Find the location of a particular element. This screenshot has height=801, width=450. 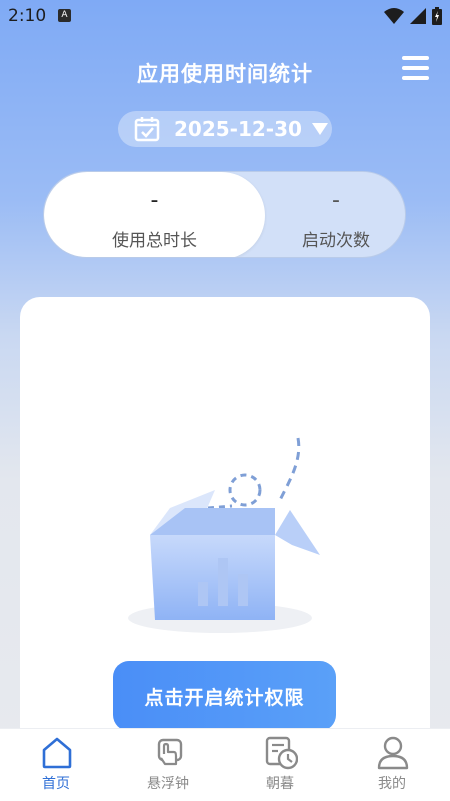

calendar-check-icon is located at coordinates (147, 129).